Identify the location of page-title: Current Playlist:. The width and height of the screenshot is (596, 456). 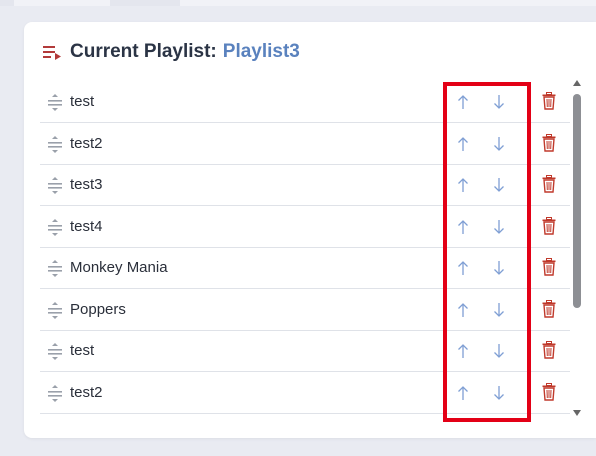
(143, 51).